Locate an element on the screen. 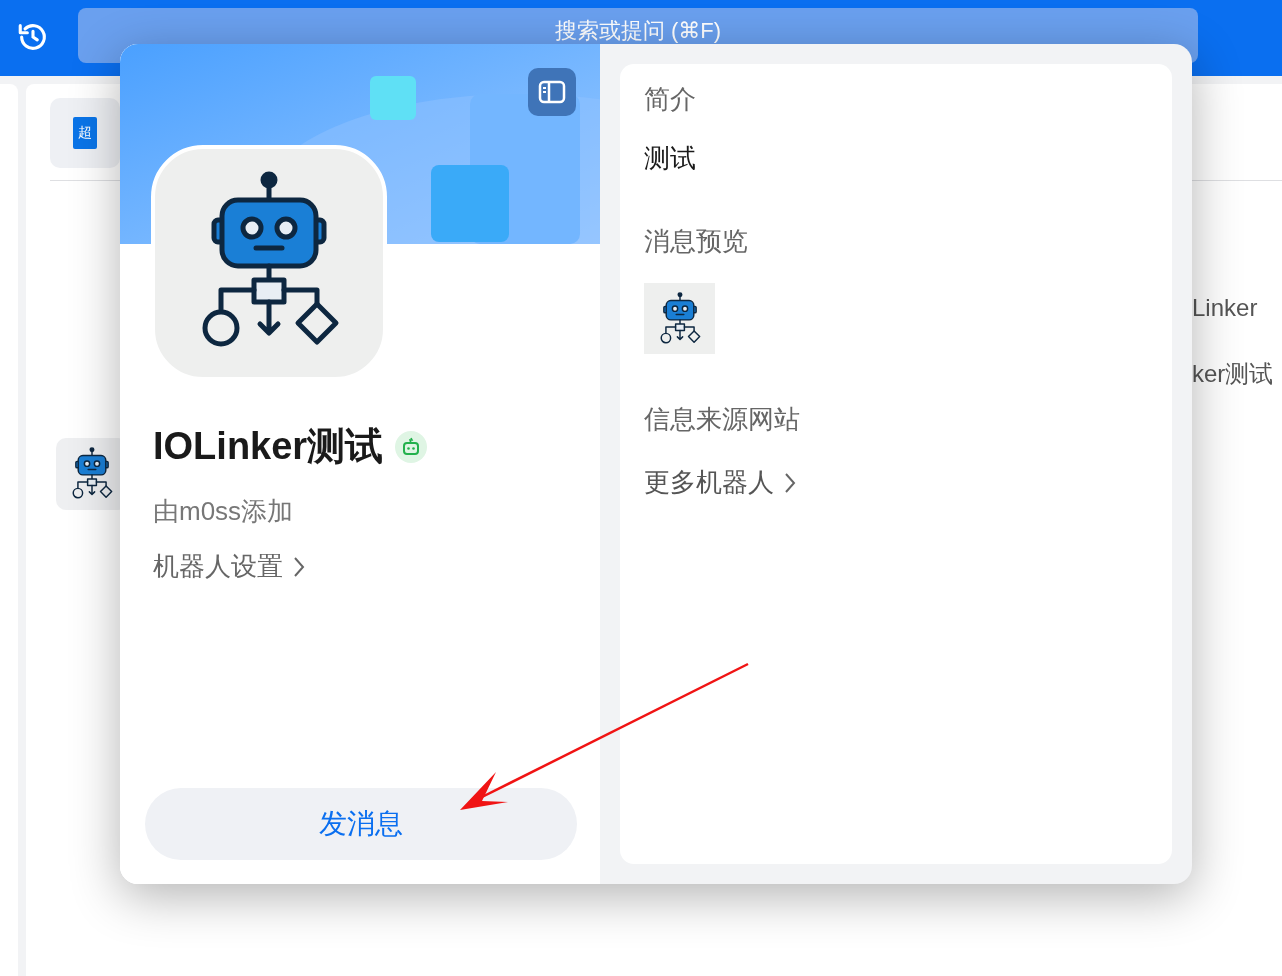 The image size is (1282, 976). robot-icon is located at coordinates (411, 446).